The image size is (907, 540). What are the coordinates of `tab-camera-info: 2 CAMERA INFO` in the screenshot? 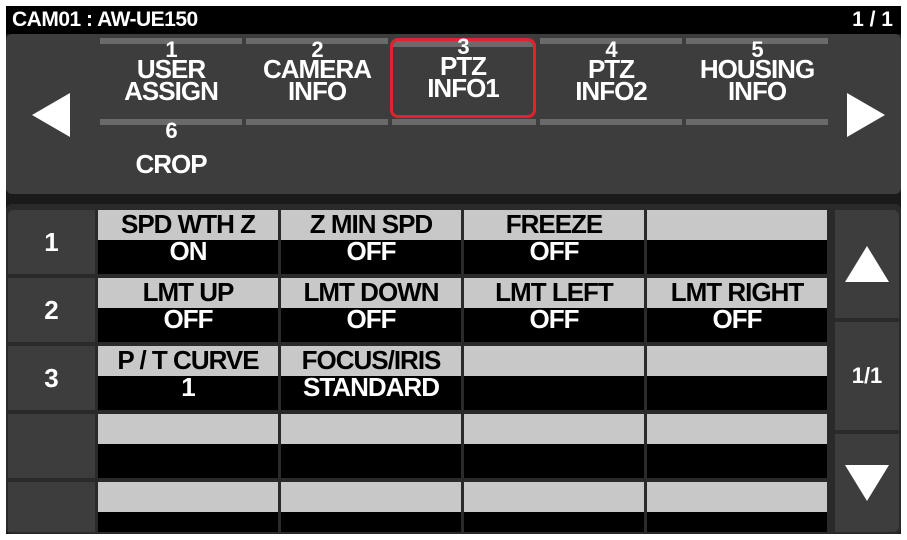 It's located at (317, 78).